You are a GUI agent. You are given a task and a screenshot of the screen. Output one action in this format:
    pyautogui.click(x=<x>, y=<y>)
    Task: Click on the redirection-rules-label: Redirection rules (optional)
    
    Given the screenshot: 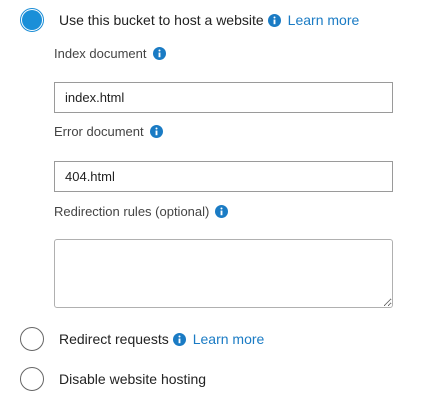 What is the action you would take?
    pyautogui.click(x=141, y=211)
    